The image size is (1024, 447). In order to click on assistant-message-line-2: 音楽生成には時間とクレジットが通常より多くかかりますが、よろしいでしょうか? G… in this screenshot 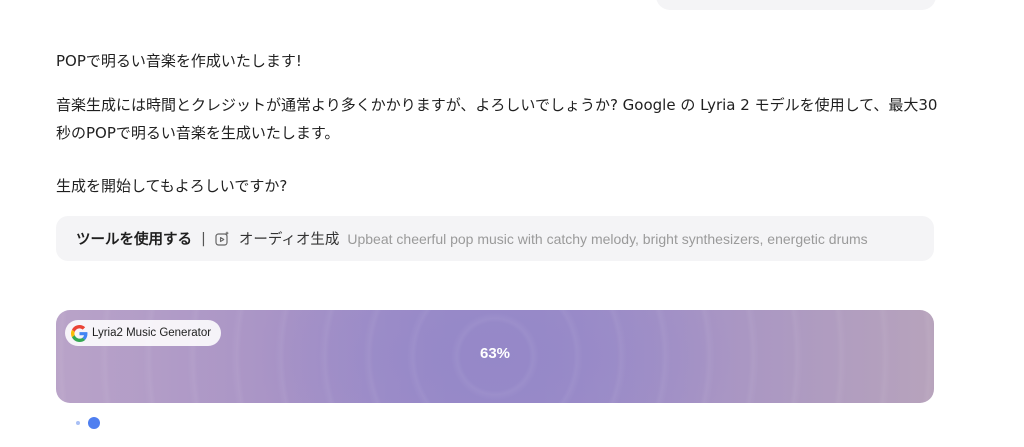, I will do `click(497, 119)`.